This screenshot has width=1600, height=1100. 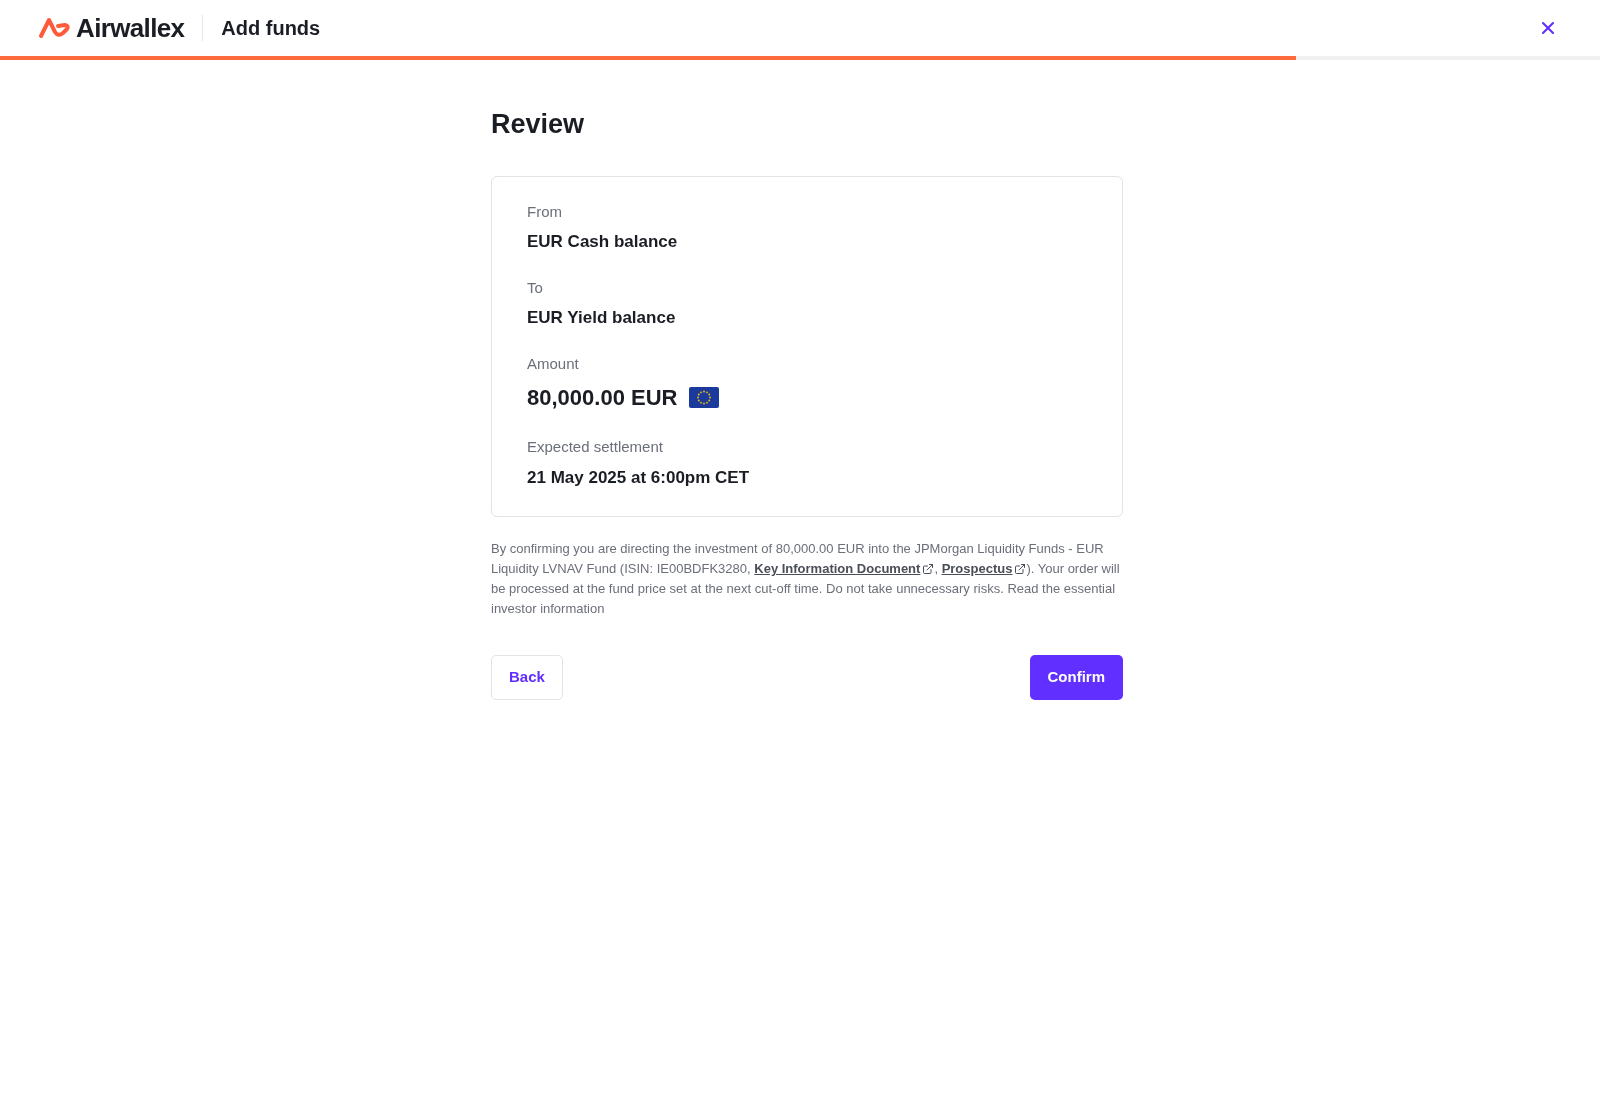 I want to click on field-value: 21 May 2025 at 6:00pm CET, so click(x=639, y=477).